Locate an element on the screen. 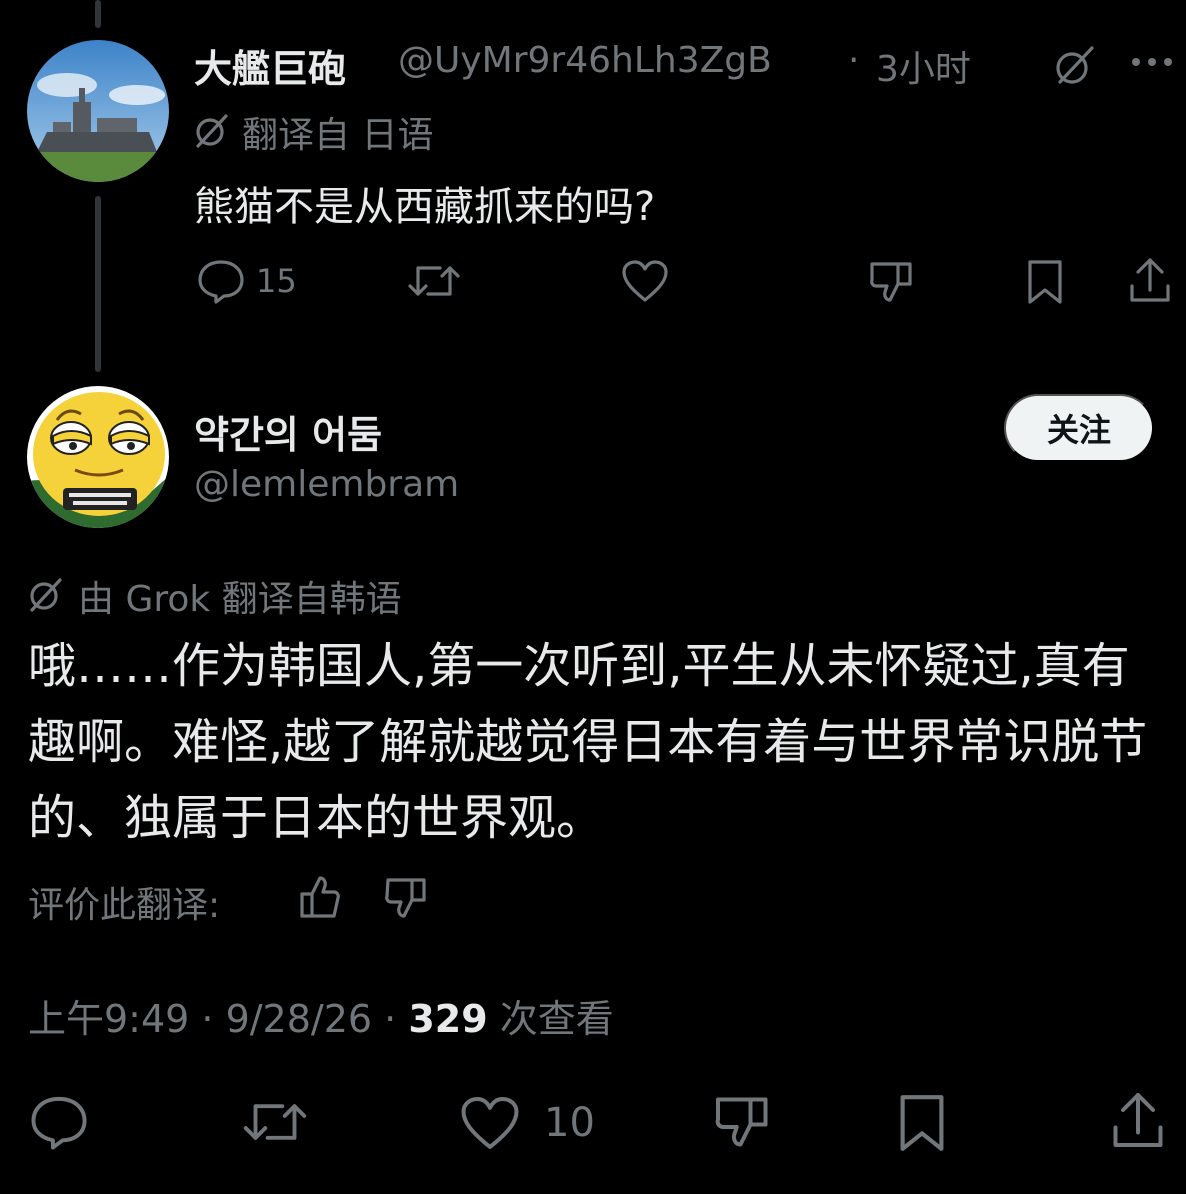  follow-button: 关注 is located at coordinates (1079, 428).